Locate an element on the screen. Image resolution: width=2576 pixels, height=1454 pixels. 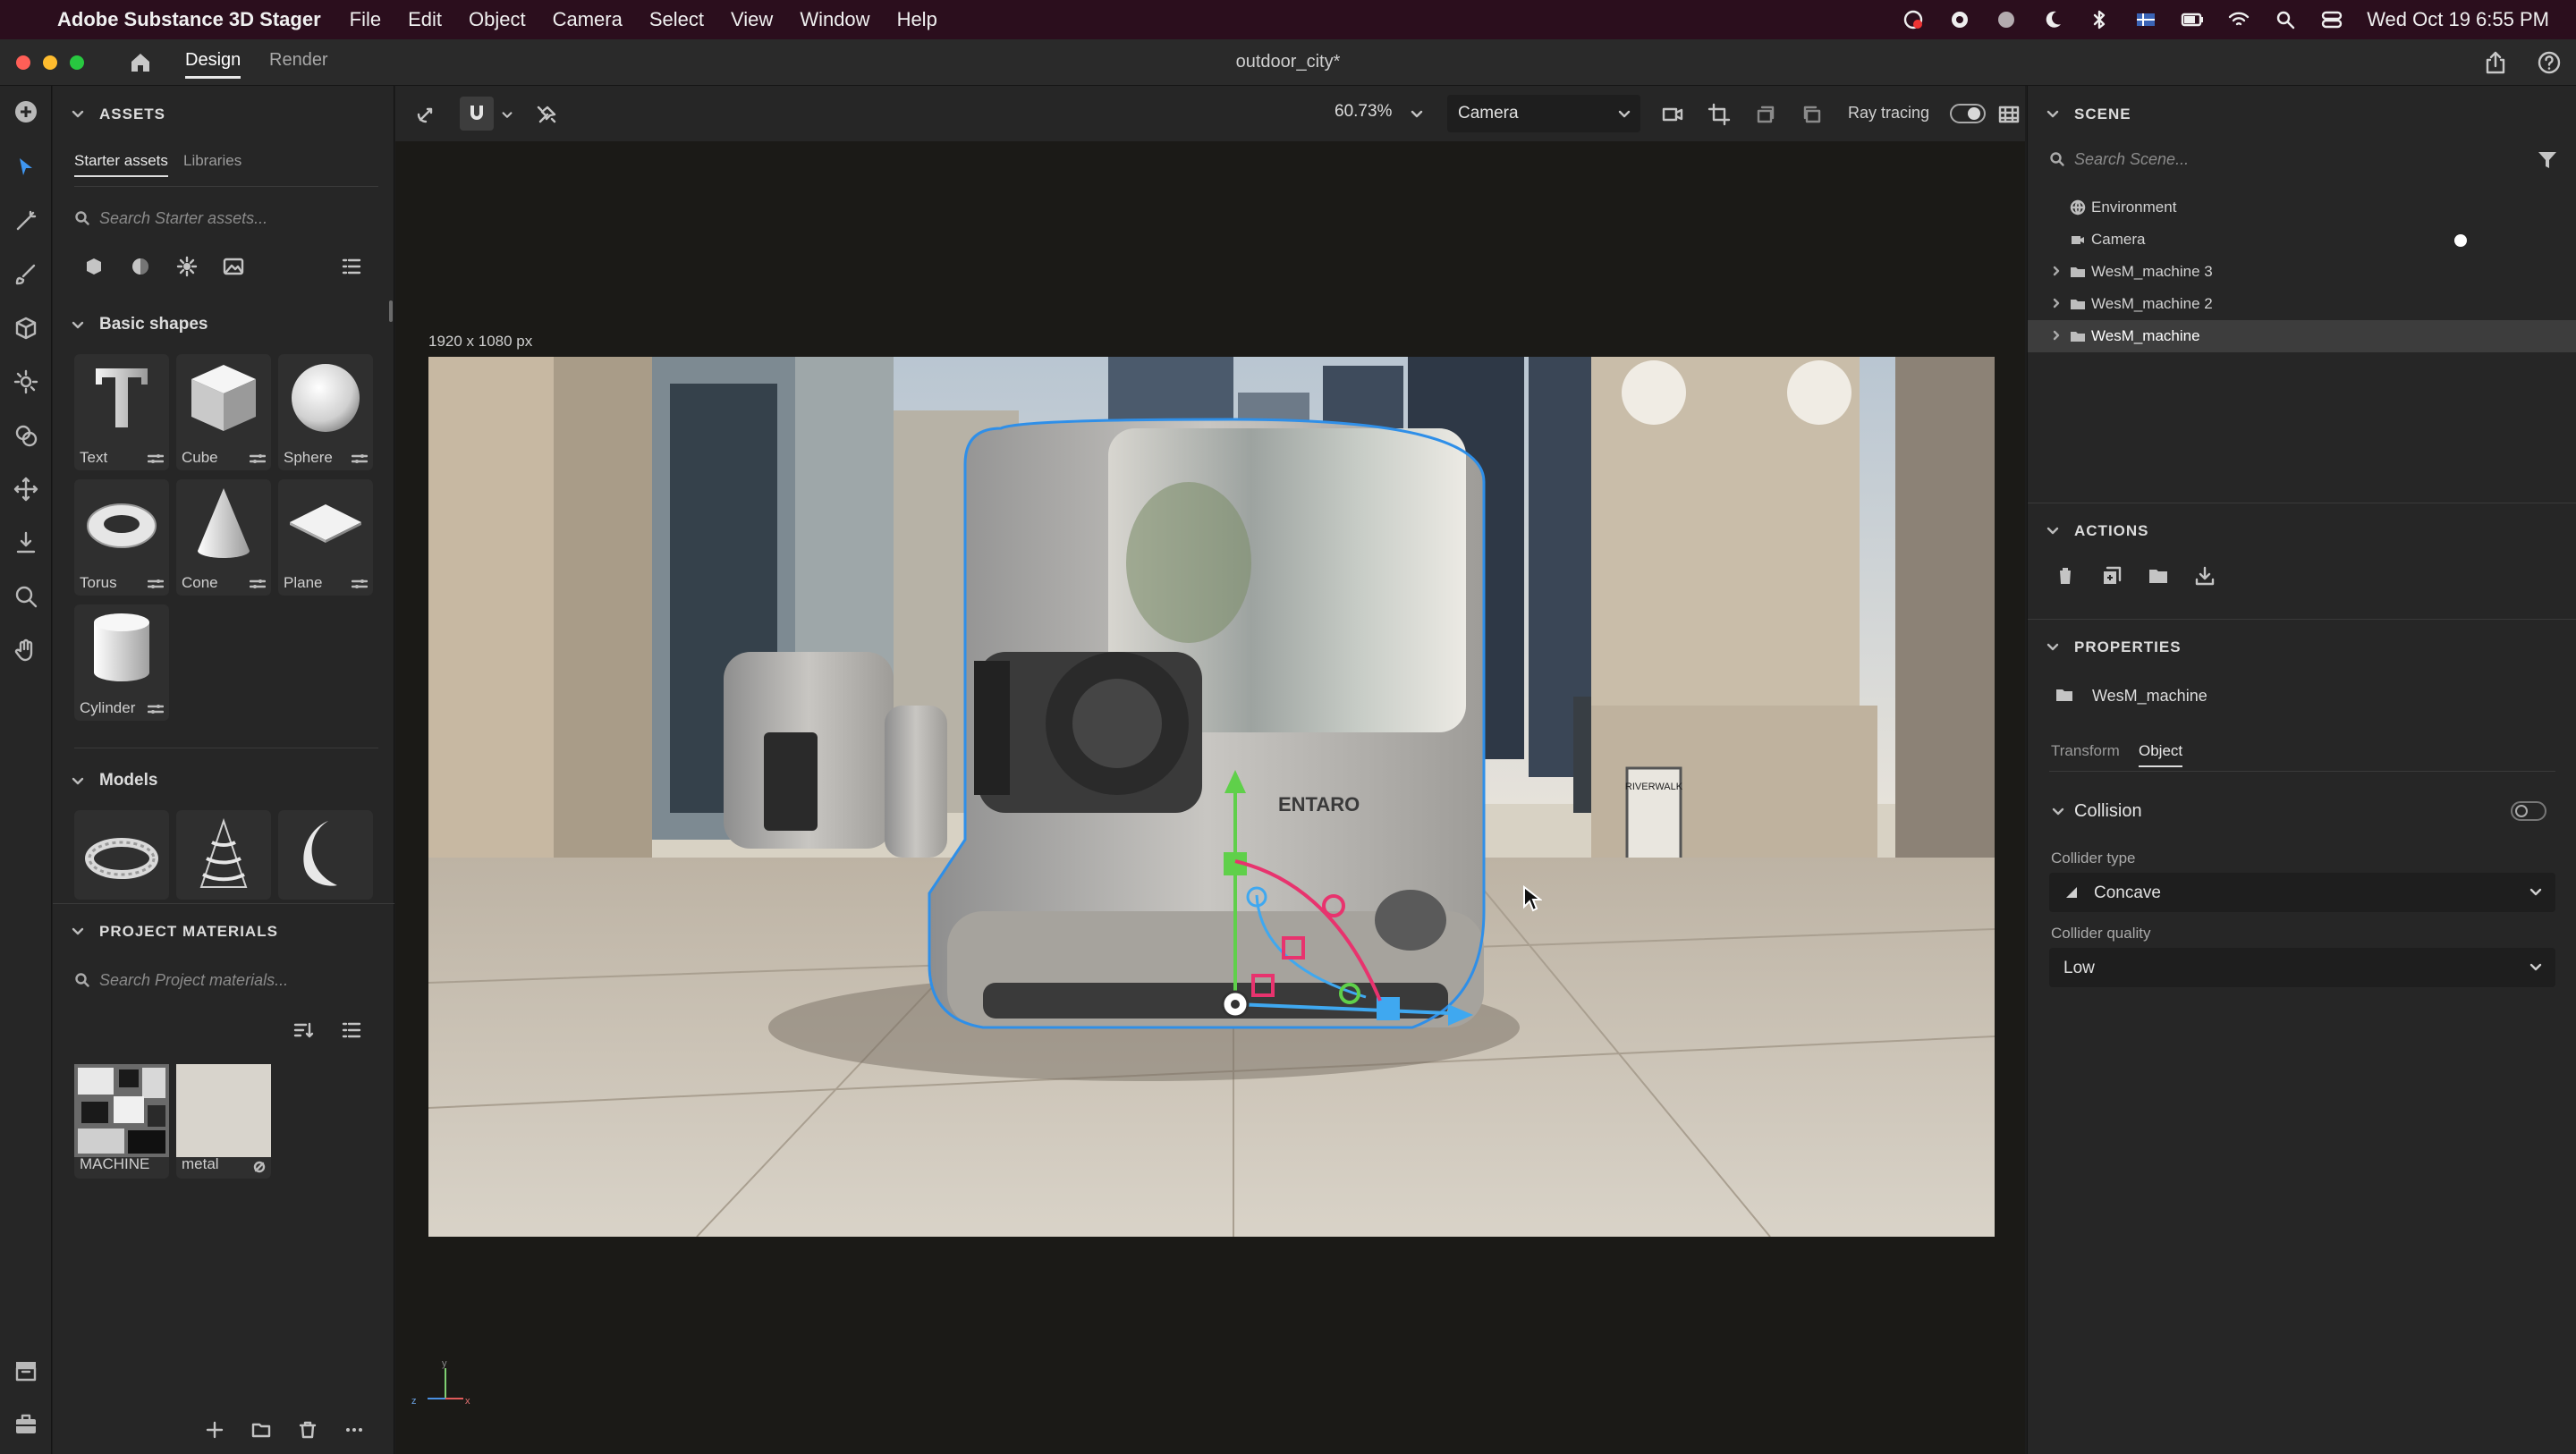
redo-camera-icon is located at coordinates (1812, 114).